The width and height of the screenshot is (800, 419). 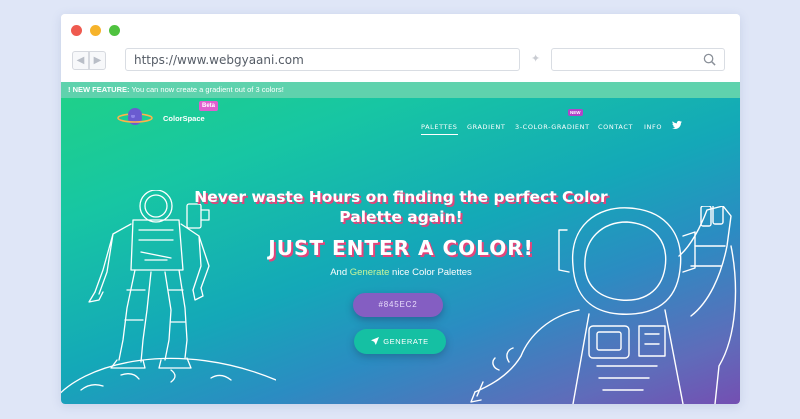 I want to click on nav-item-info: INFO, so click(x=653, y=127).